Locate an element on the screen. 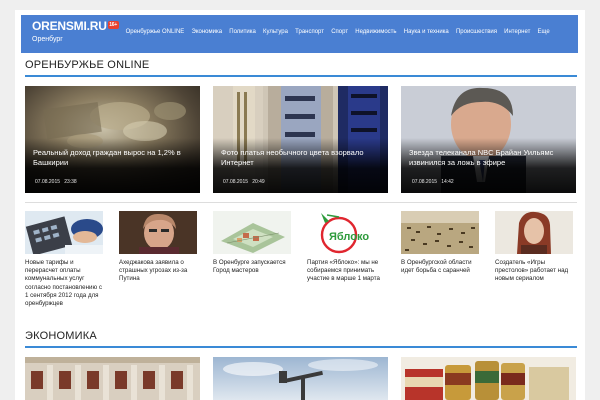  section-title-online: ОРЕНБУРЖЬЕ ONLINE is located at coordinates (87, 65).